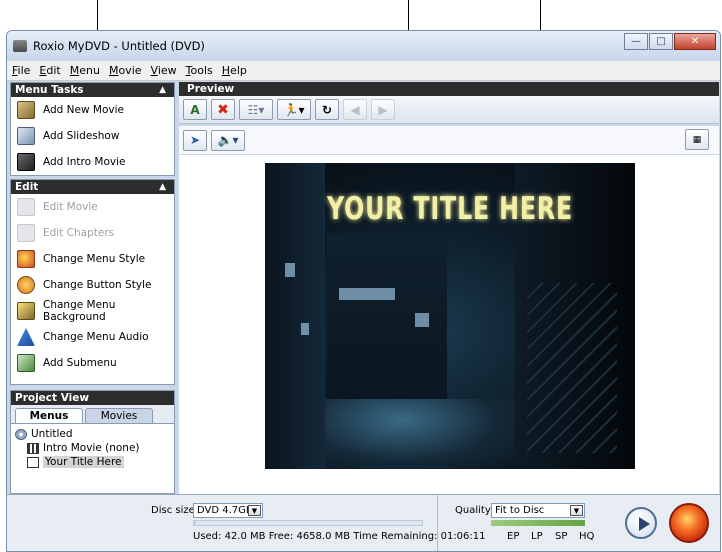 The height and width of the screenshot is (552, 722). I want to click on audio-icon, so click(26, 337).